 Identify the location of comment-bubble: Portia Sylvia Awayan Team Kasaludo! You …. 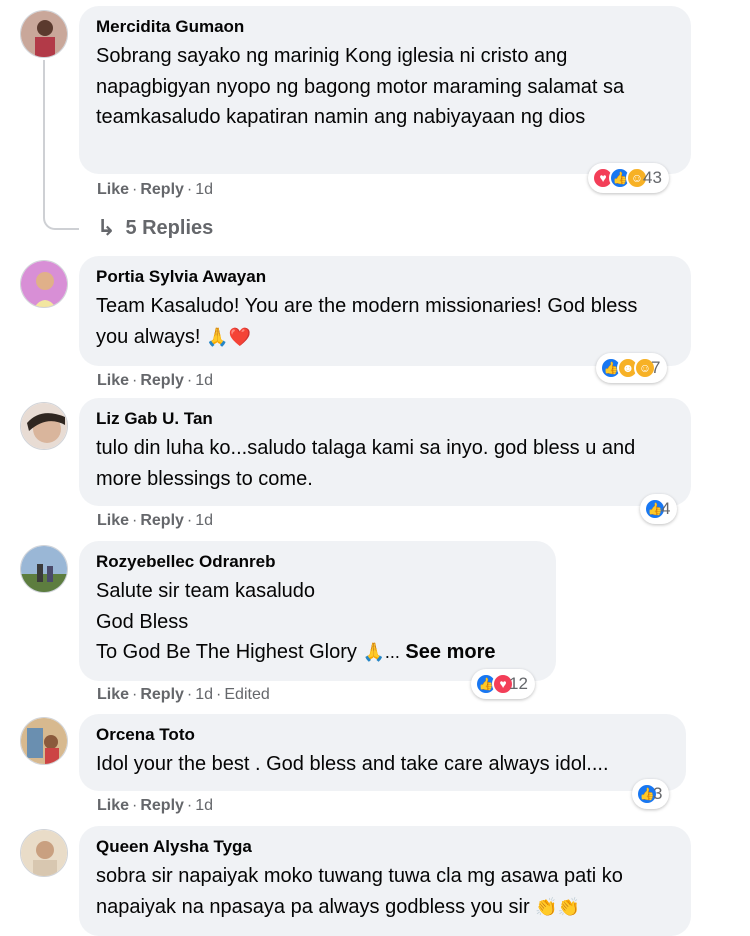
(385, 311).